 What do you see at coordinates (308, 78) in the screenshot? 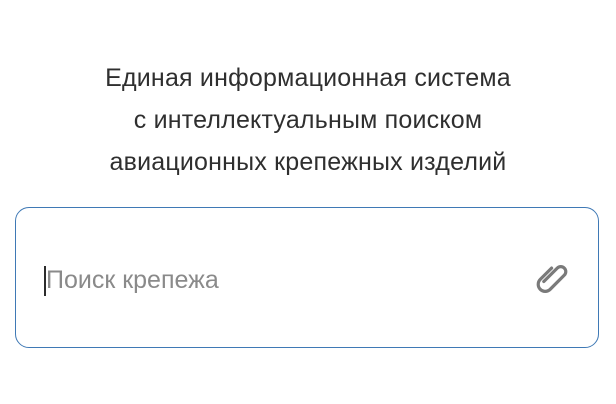
I see `title-line-1: Единая информационная система` at bounding box center [308, 78].